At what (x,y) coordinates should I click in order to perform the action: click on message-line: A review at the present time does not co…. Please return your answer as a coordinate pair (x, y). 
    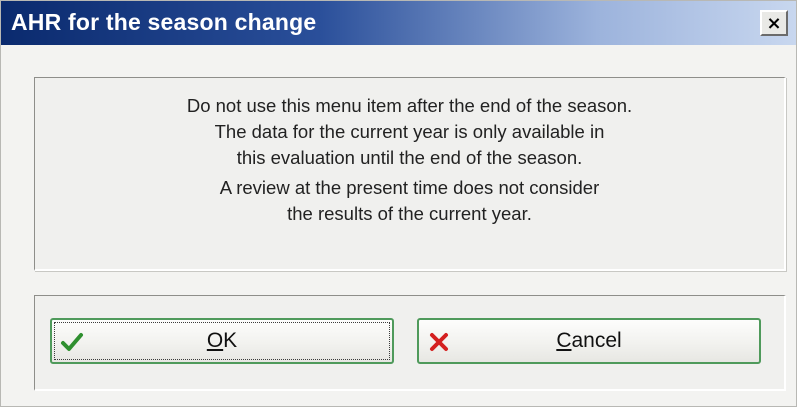
    Looking at the image, I should click on (409, 187).